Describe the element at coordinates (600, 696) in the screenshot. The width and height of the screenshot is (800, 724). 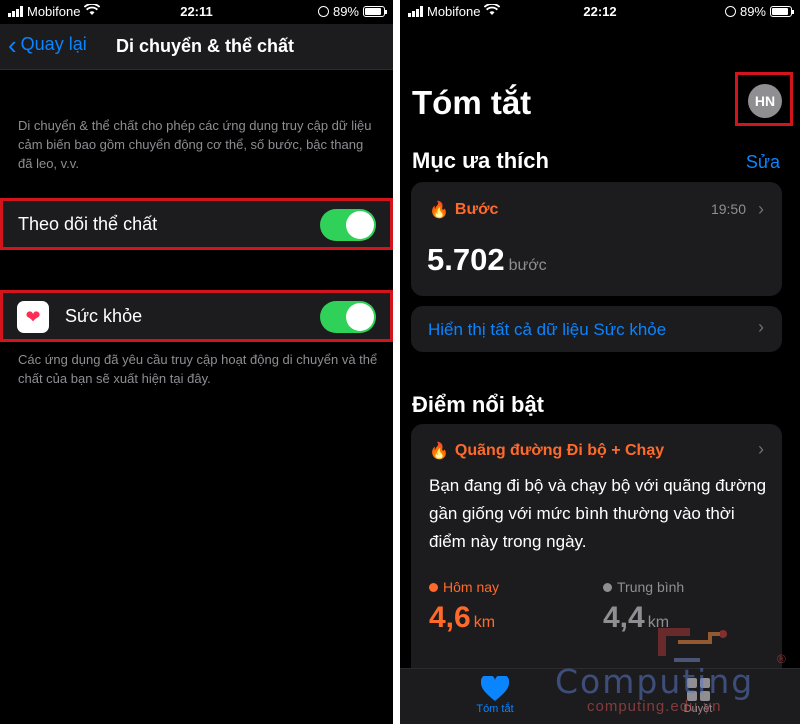
I see `tab-bar: Tóm tắt Duyệt` at that location.